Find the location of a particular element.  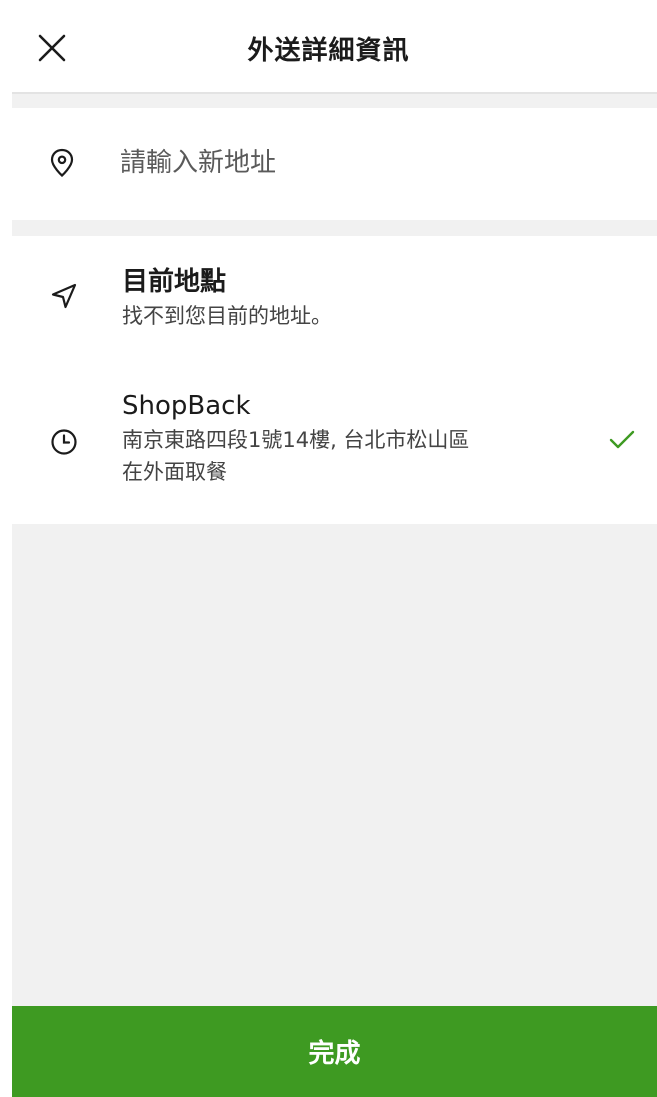

saved-location-address: 南京東路四段1號14樓, 台北市松山區 is located at coordinates (296, 440).